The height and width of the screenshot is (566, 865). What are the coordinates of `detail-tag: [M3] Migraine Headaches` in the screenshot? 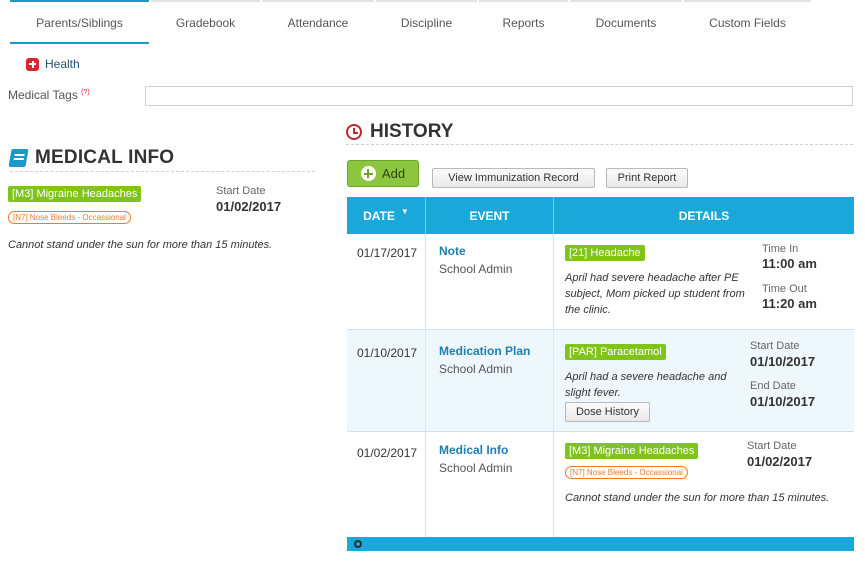 It's located at (632, 451).